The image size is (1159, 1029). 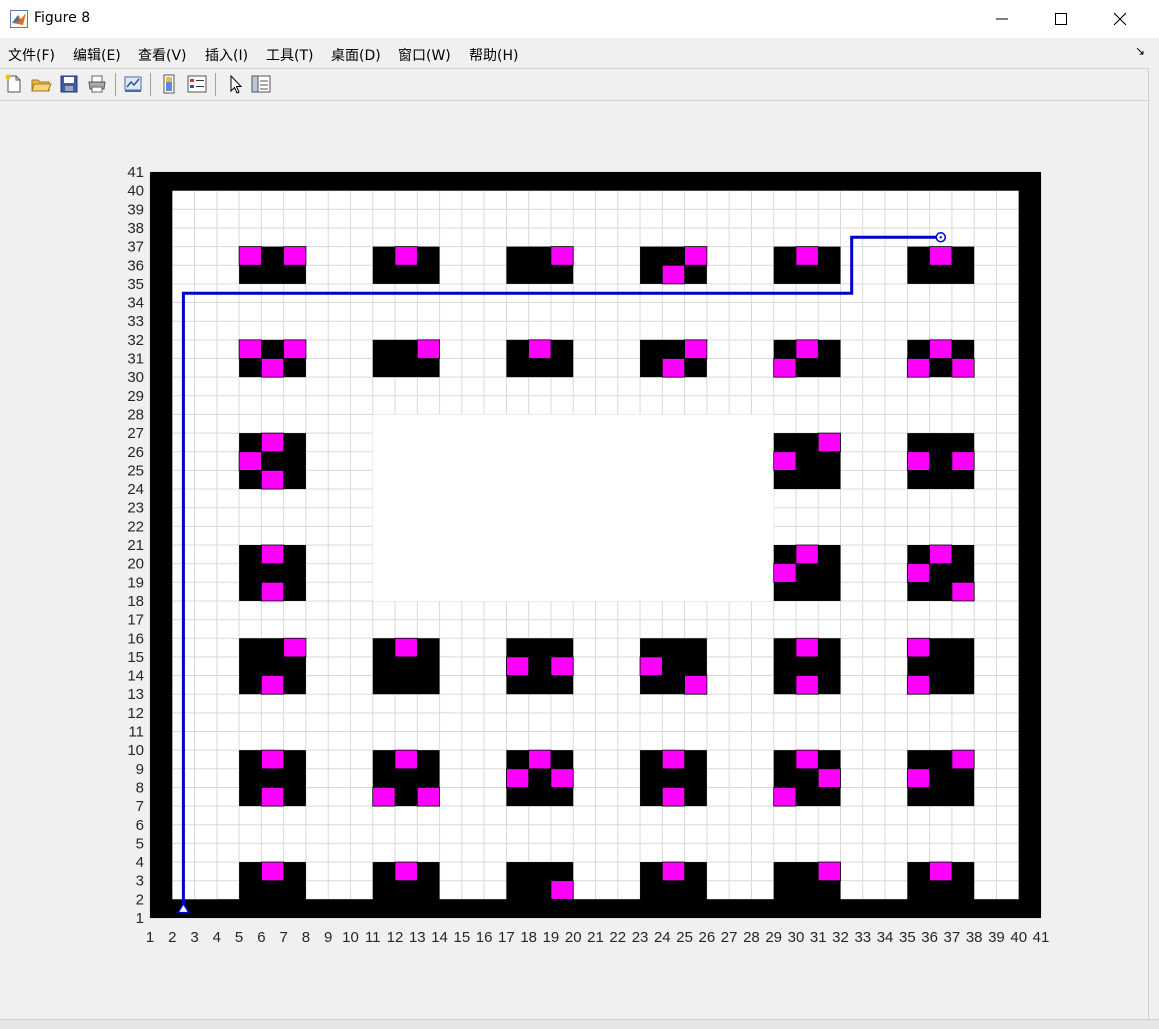 What do you see at coordinates (729, 937) in the screenshot?
I see `x-tick-label: 27` at bounding box center [729, 937].